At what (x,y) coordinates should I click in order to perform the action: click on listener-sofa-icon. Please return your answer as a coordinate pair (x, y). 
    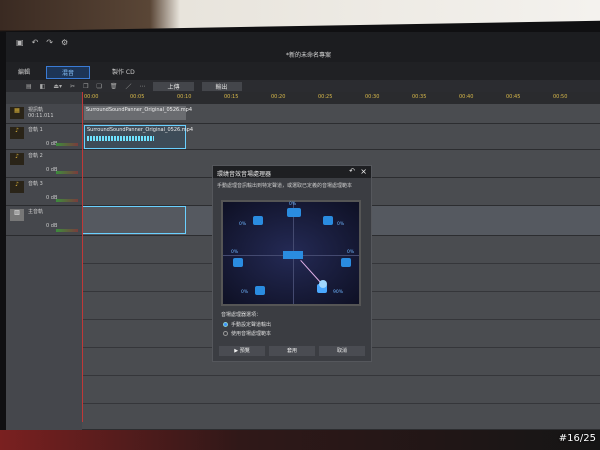
    Looking at the image, I should click on (293, 255).